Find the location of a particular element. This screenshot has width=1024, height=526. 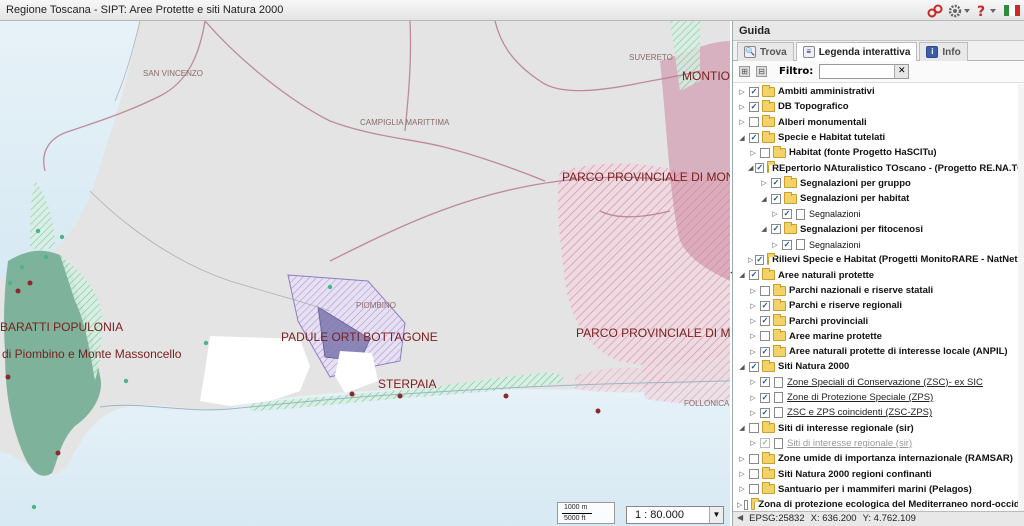

collapse-all-icon: ⊟ is located at coordinates (761, 71).